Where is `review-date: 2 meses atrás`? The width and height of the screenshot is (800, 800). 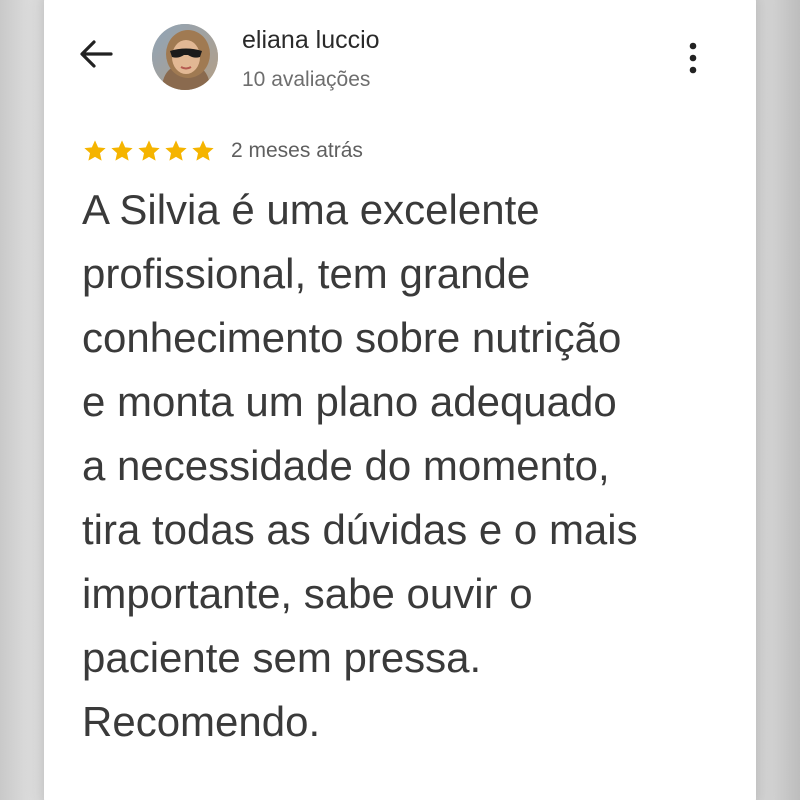
review-date: 2 meses atrás is located at coordinates (297, 150).